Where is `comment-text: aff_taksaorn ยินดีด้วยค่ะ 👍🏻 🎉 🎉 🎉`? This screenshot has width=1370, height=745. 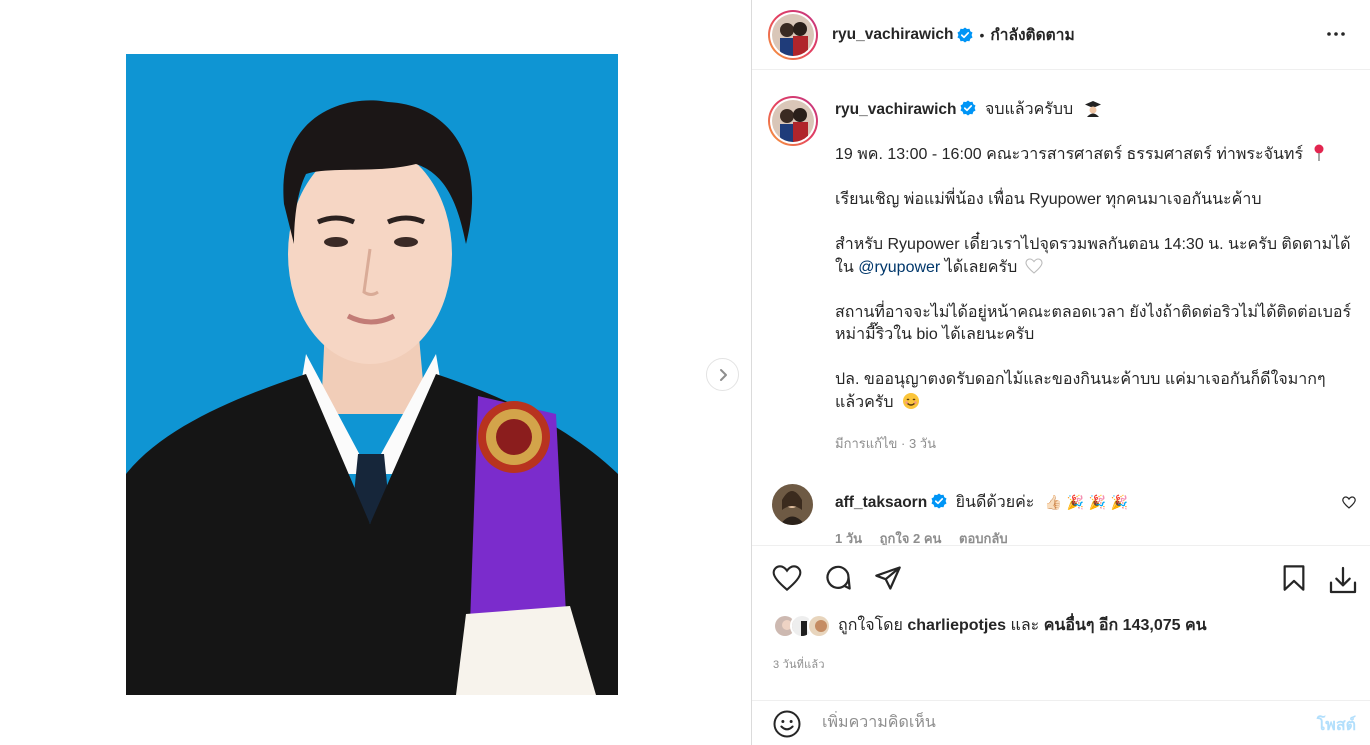
comment-text: aff_taksaorn ยินดีด้วยค่ะ 👍🏻 🎉 🎉 🎉 is located at coordinates (981, 502).